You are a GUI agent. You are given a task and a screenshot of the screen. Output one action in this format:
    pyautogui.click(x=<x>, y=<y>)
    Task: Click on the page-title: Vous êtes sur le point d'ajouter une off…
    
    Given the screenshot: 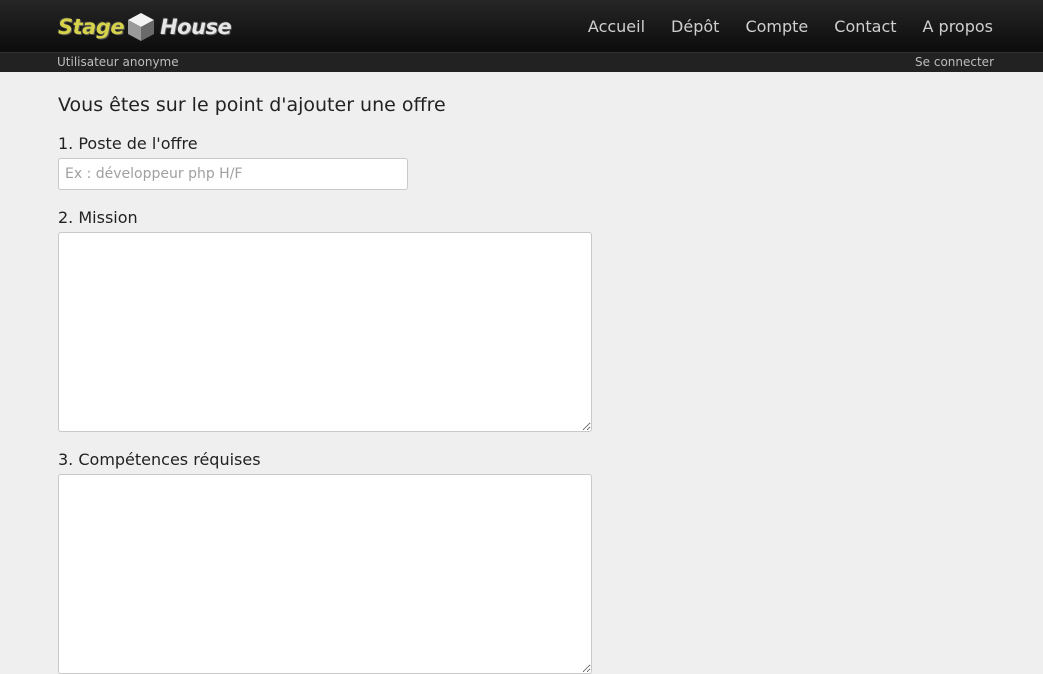 What is the action you would take?
    pyautogui.click(x=252, y=105)
    